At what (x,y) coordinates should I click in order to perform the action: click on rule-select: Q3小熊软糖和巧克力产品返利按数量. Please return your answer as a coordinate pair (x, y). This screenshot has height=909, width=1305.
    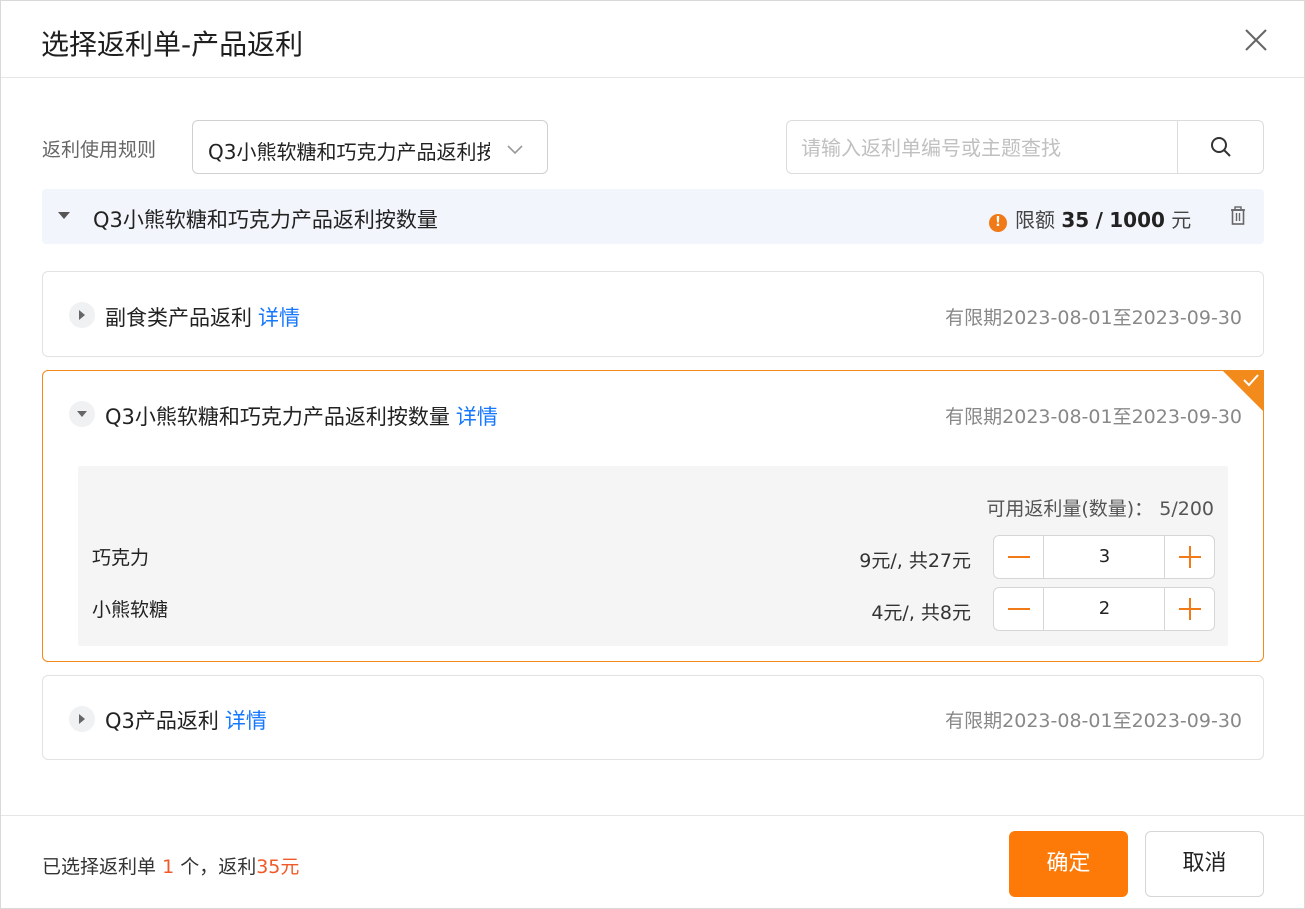
    Looking at the image, I should click on (370, 147).